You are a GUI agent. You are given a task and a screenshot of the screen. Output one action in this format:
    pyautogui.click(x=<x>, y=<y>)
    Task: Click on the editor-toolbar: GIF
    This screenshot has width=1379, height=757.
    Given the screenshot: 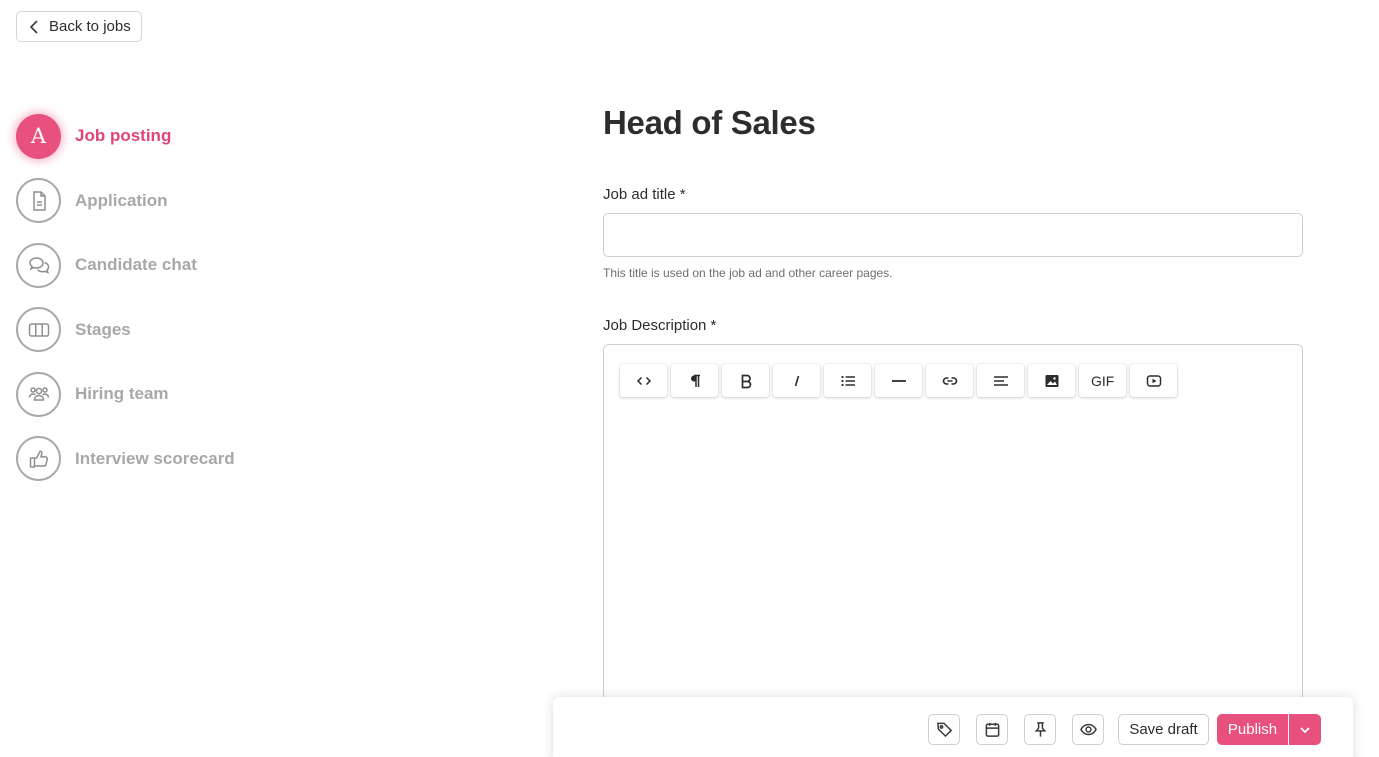 What is the action you would take?
    pyautogui.click(x=900, y=380)
    